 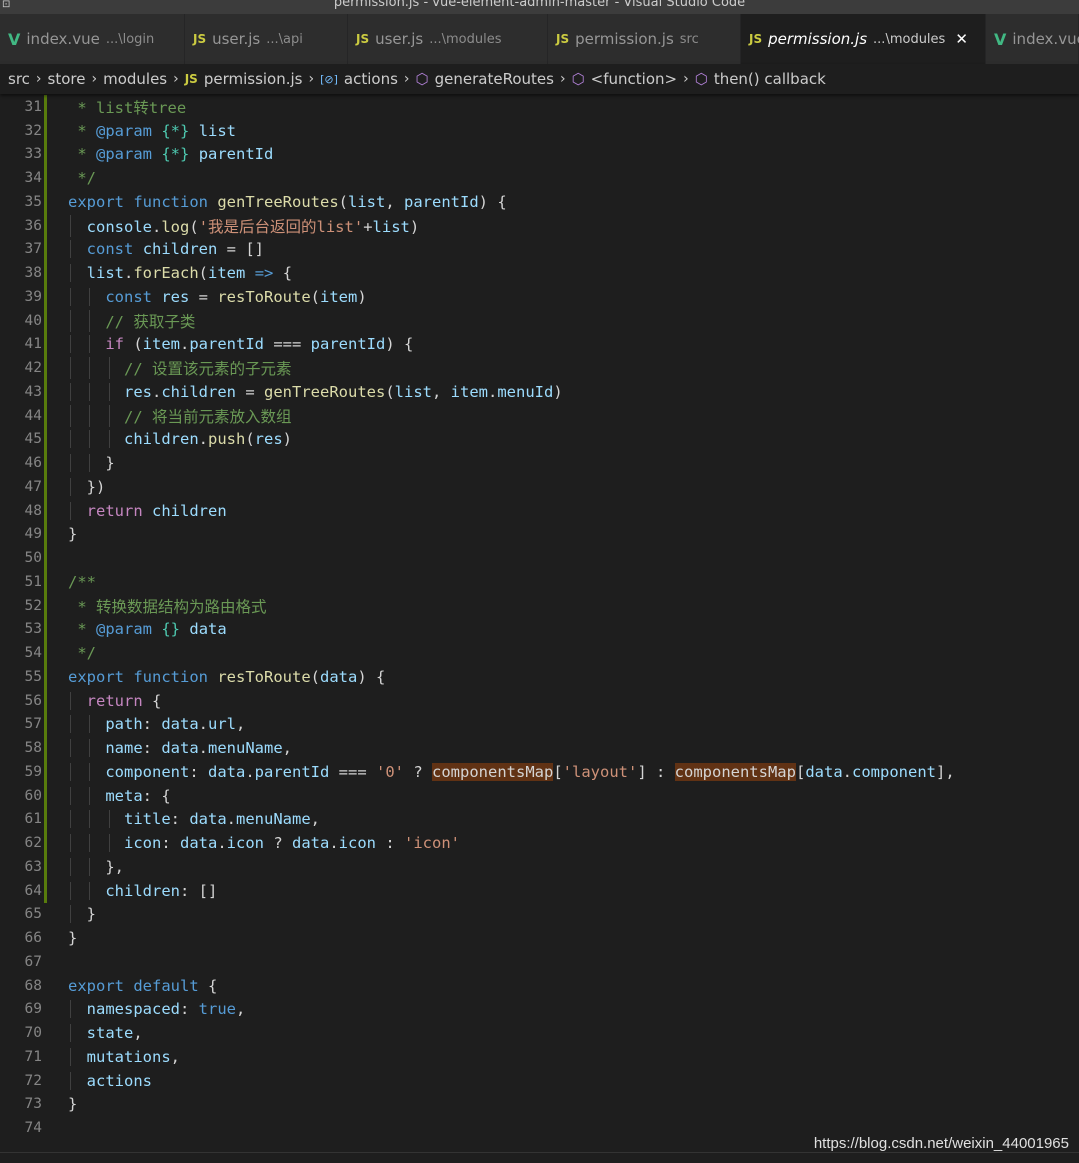 I want to click on code-text: icon: data.icon ? data.icon : 'icon', so click(x=255, y=843).